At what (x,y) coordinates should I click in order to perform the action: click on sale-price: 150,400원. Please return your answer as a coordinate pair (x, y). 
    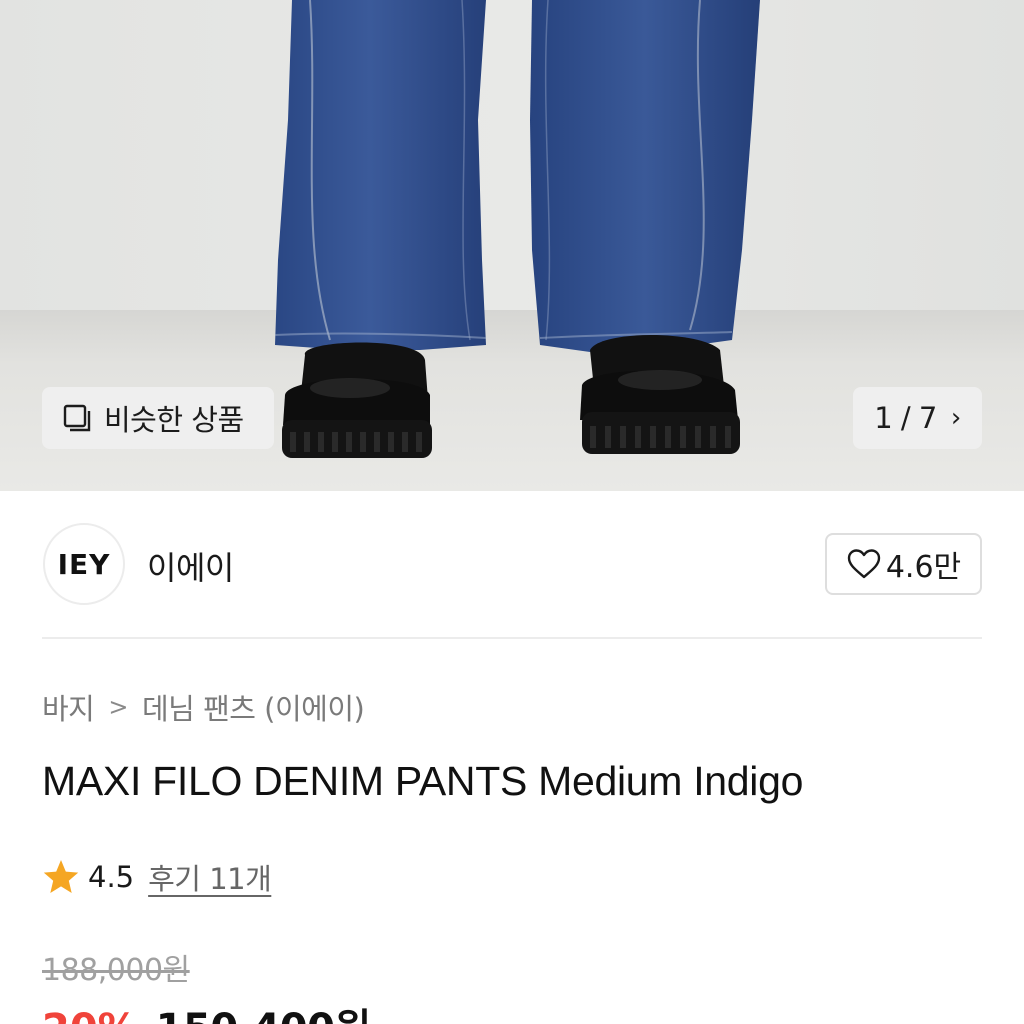
    Looking at the image, I should click on (264, 1010).